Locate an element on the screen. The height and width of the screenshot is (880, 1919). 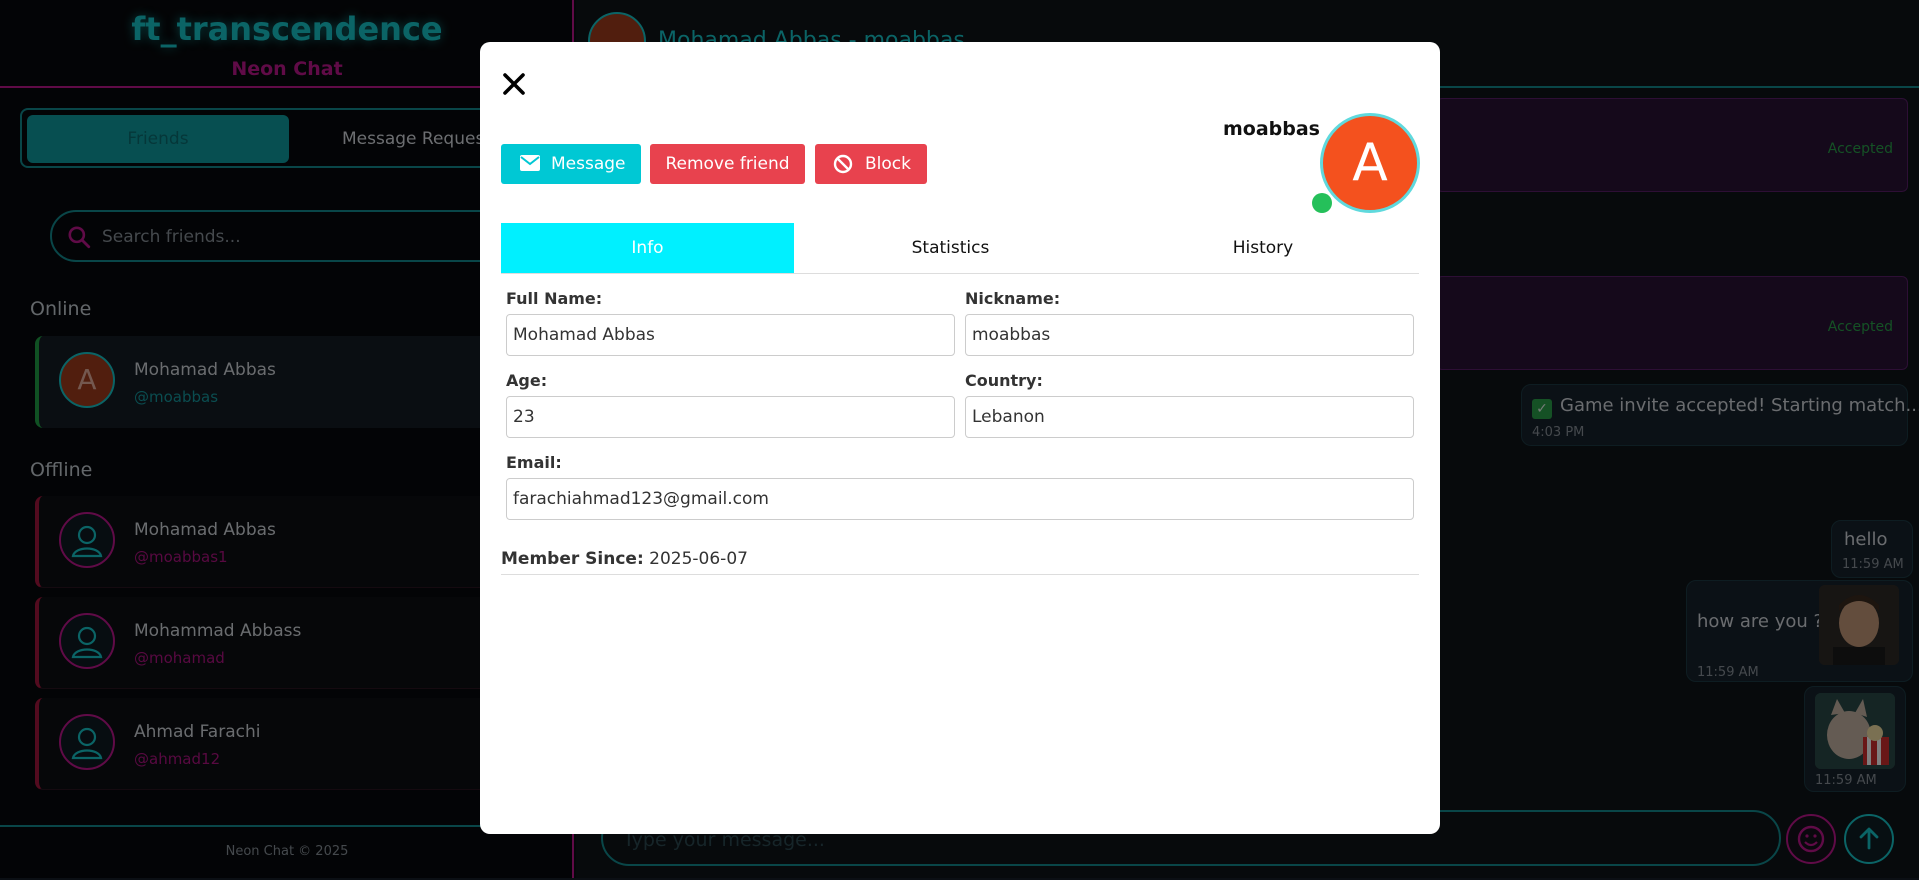
member-since: Member Since: 2025-06-07 is located at coordinates (624, 559).